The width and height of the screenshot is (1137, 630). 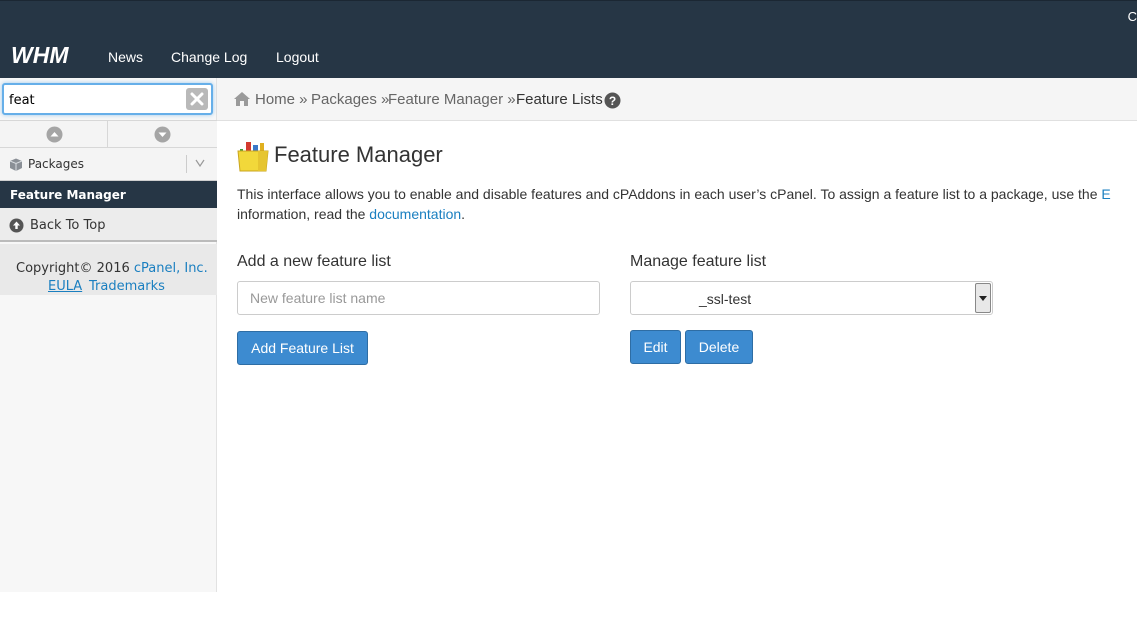 What do you see at coordinates (698, 261) in the screenshot?
I see `manage-feature-list-label: Manage feature list` at bounding box center [698, 261].